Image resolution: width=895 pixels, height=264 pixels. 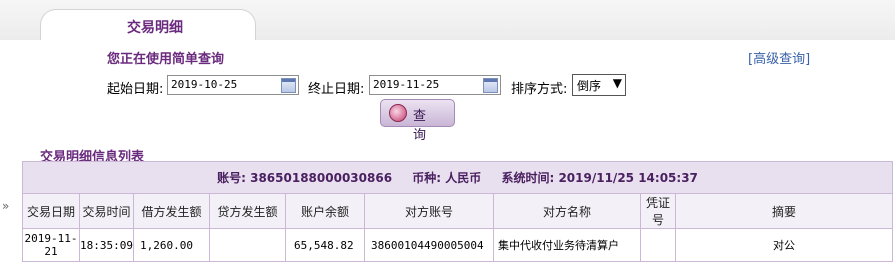 I want to click on start-date-label: 起始日期:, so click(x=135, y=89).